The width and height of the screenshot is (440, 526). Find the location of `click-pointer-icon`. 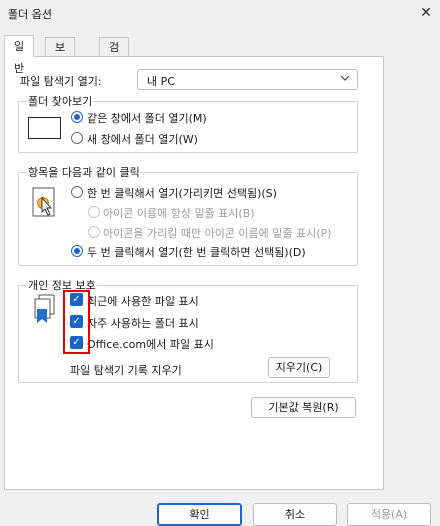

click-pointer-icon is located at coordinates (44, 204).